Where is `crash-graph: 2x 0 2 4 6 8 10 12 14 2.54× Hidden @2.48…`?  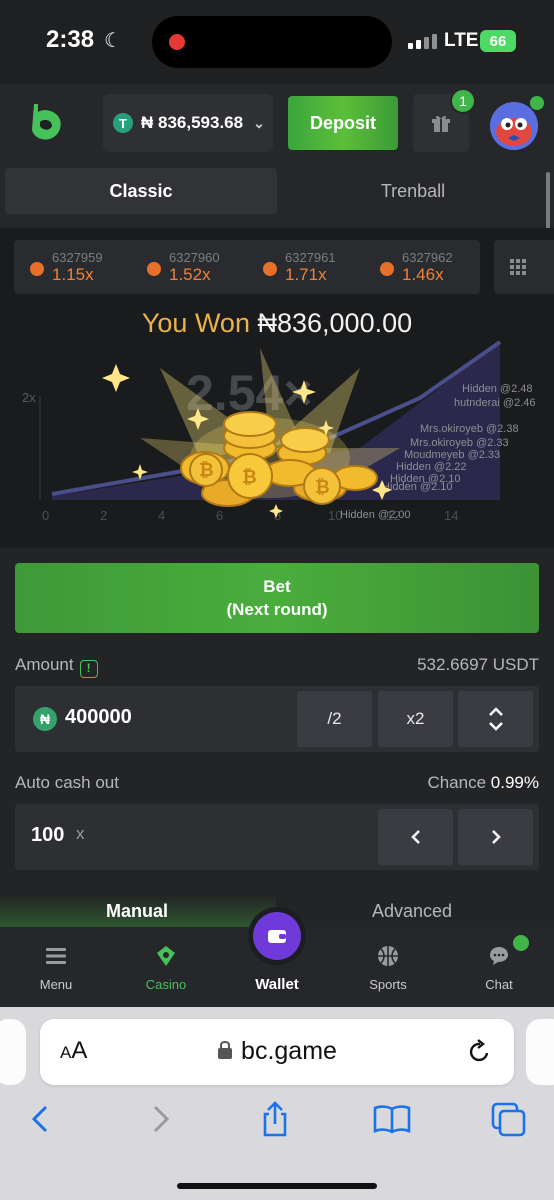
crash-graph: 2x 0 2 4 6 8 10 12 14 2.54× Hidden @2.48… is located at coordinates (279, 431).